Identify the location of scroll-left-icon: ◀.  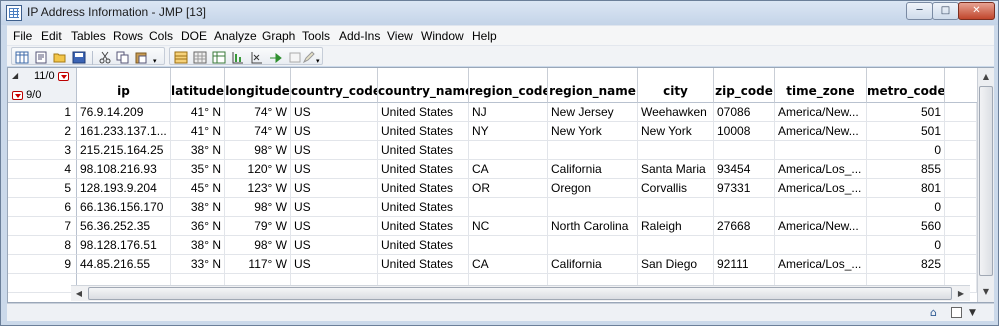
(79, 294).